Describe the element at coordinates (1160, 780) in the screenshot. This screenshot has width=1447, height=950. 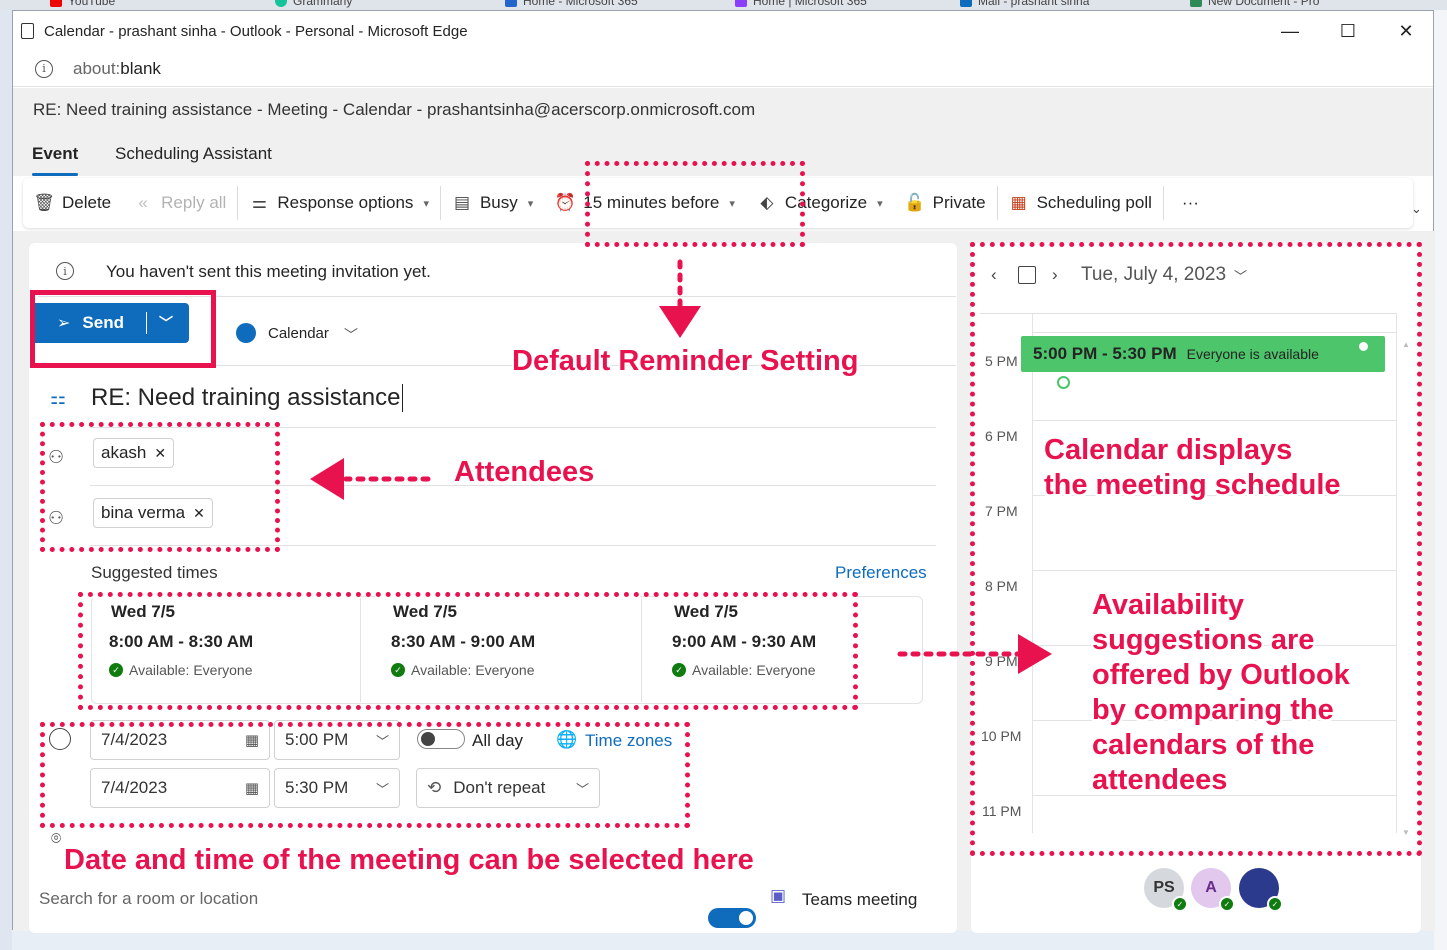
I see `annotation-availability-line: attendees` at that location.